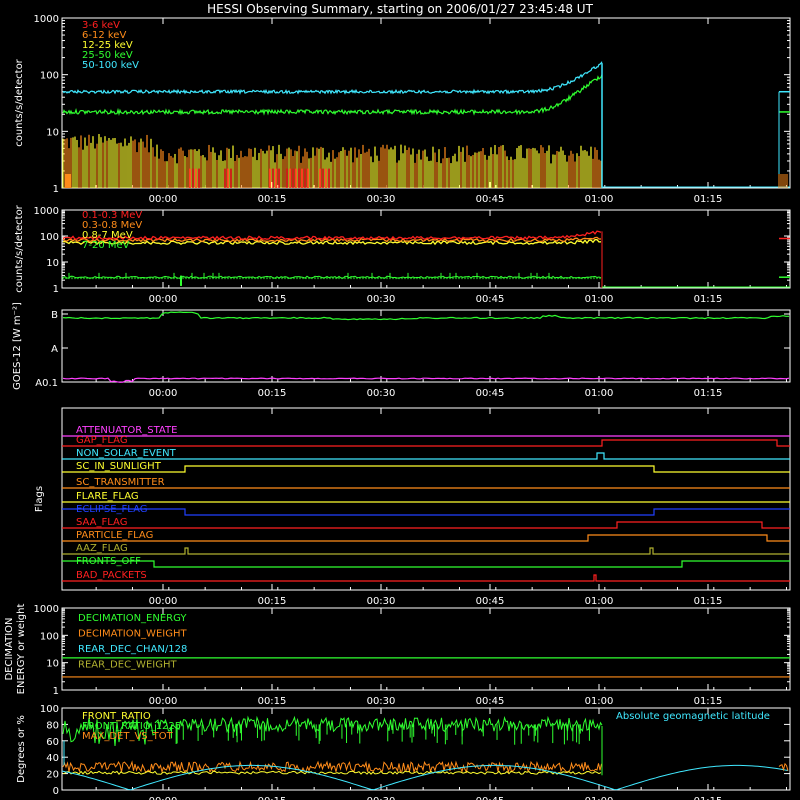 This screenshot has height=800, width=800. What do you see at coordinates (114, 535) in the screenshot?
I see `flag-label: PARTICLE_FLAG` at bounding box center [114, 535].